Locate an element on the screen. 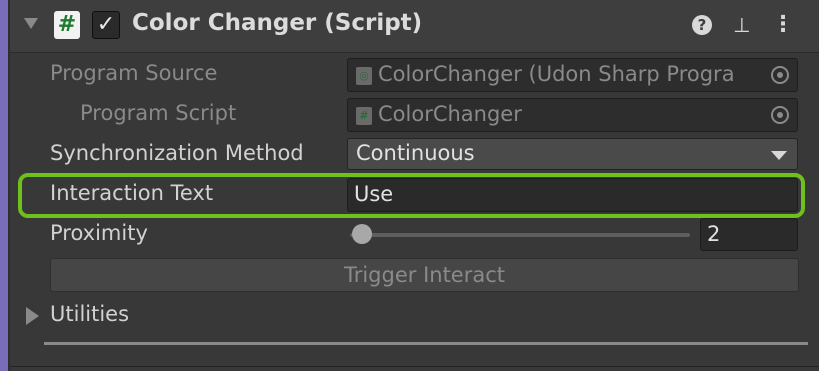  chevron-down-icon is located at coordinates (779, 155).